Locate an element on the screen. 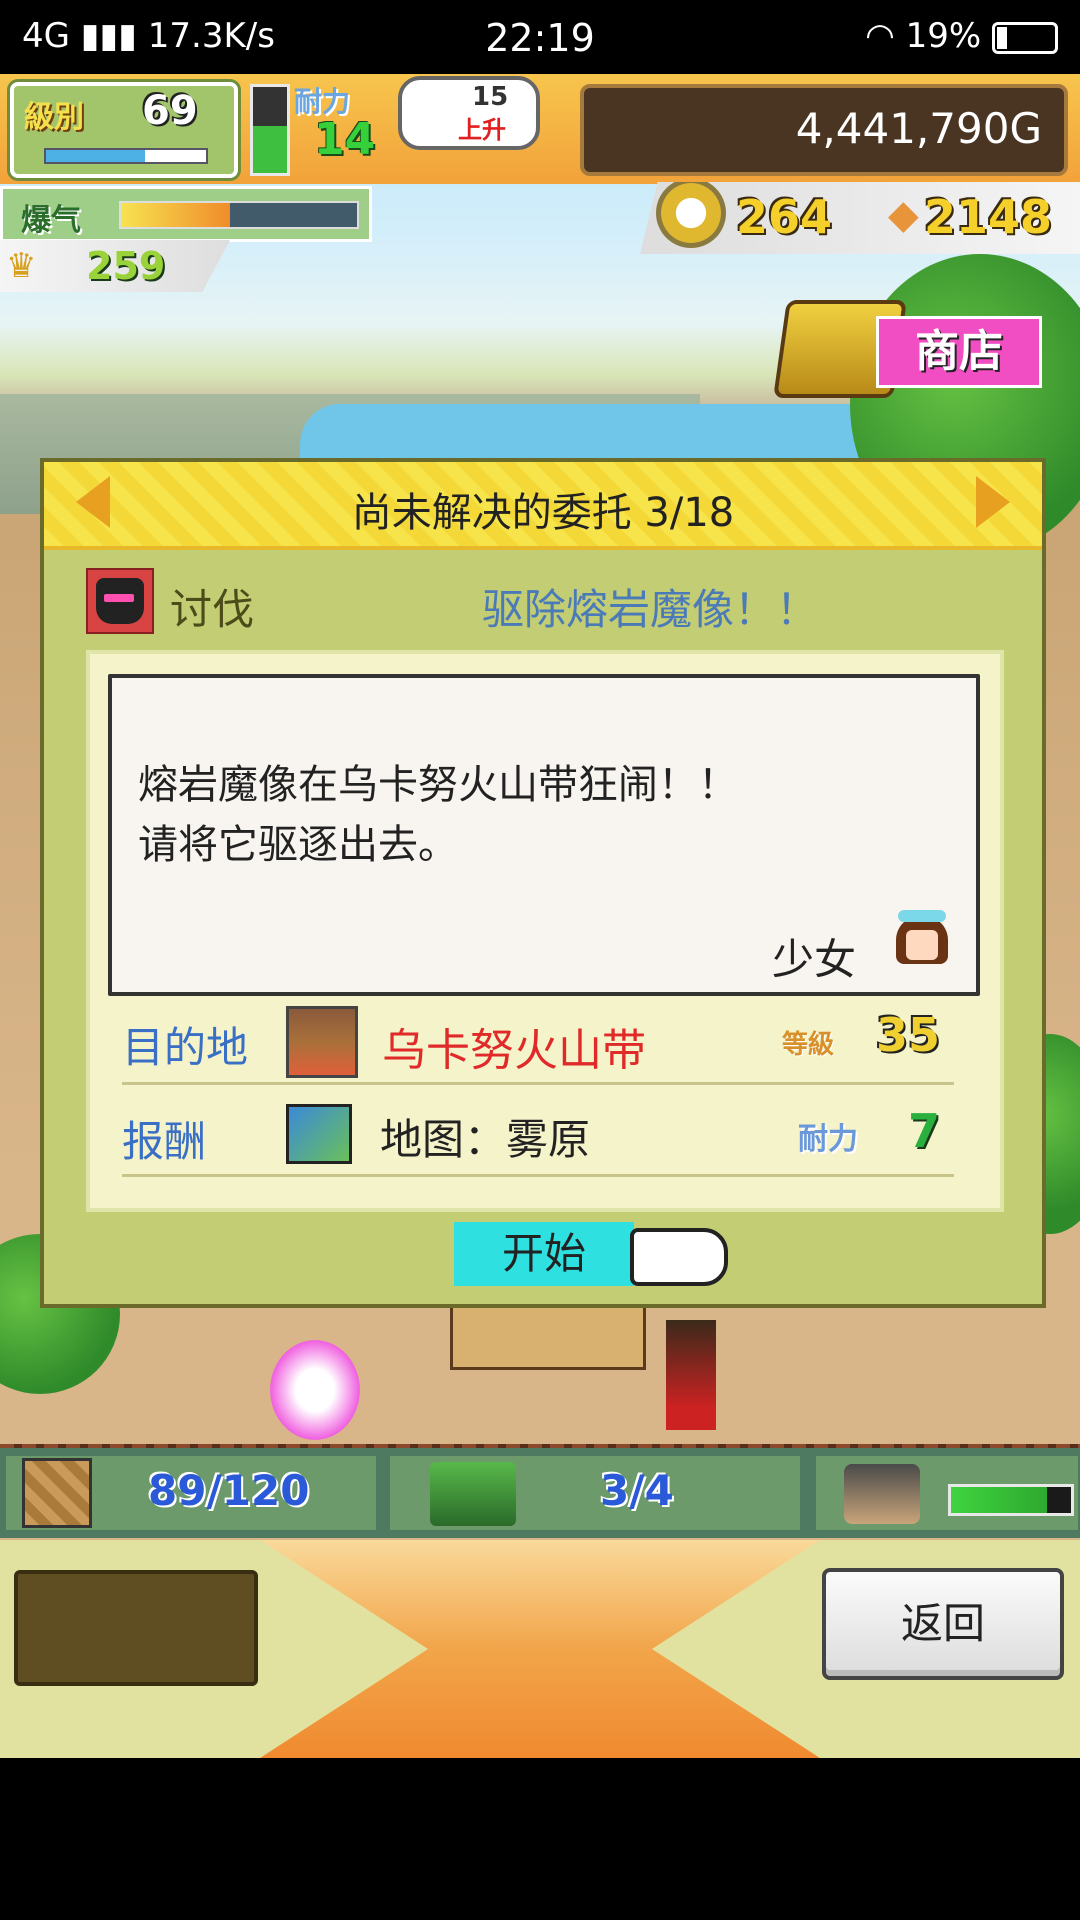 The height and width of the screenshot is (1920, 1080). capacity-count: 89/120 is located at coordinates (229, 1490).